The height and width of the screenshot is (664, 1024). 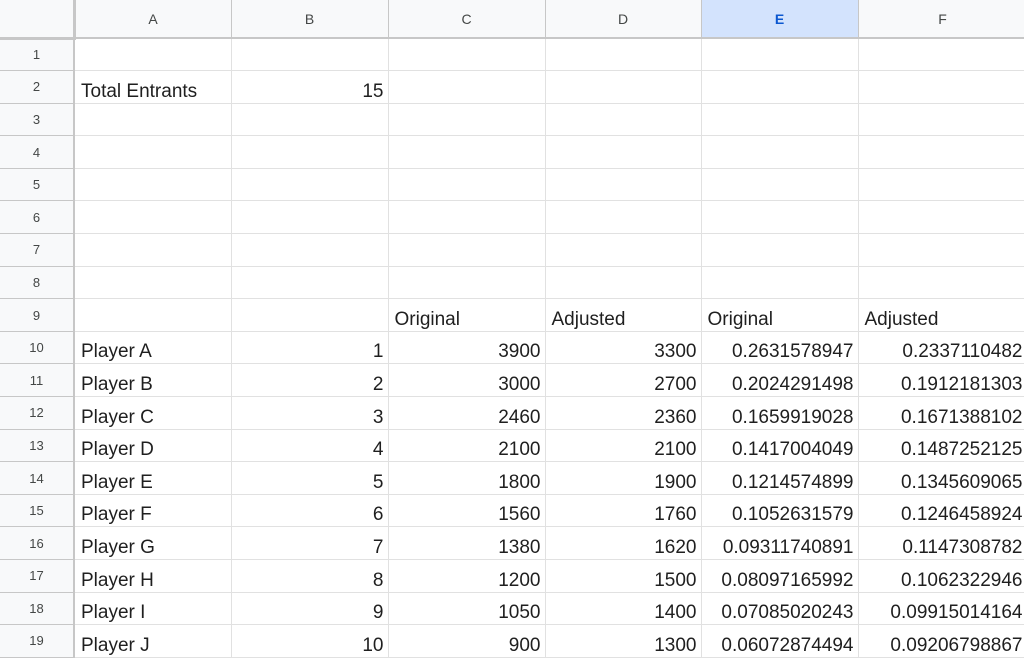 What do you see at coordinates (153, 543) in the screenshot?
I see `cell-a16: Player G` at bounding box center [153, 543].